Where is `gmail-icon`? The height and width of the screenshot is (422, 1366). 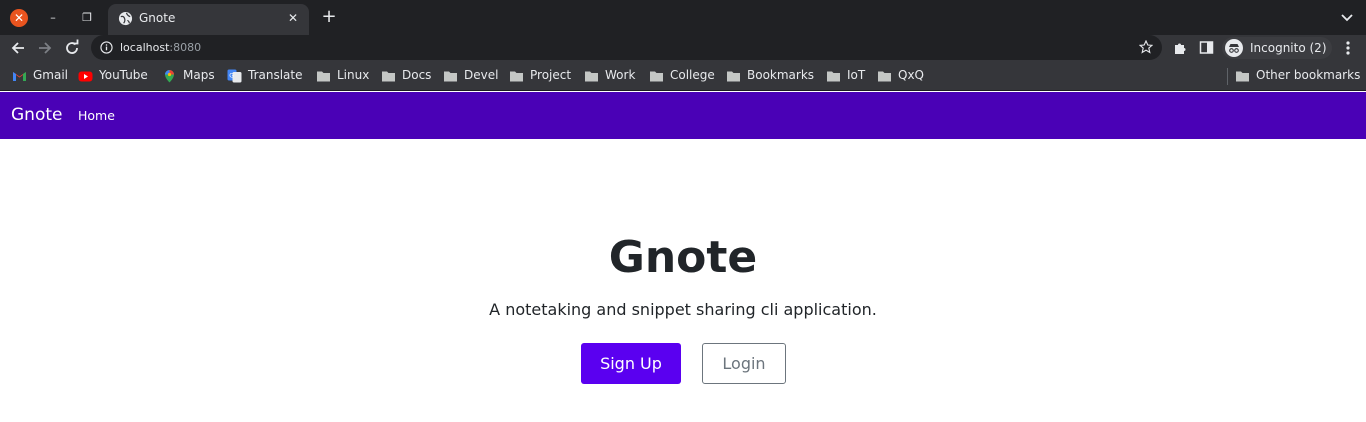 gmail-icon is located at coordinates (19, 76).